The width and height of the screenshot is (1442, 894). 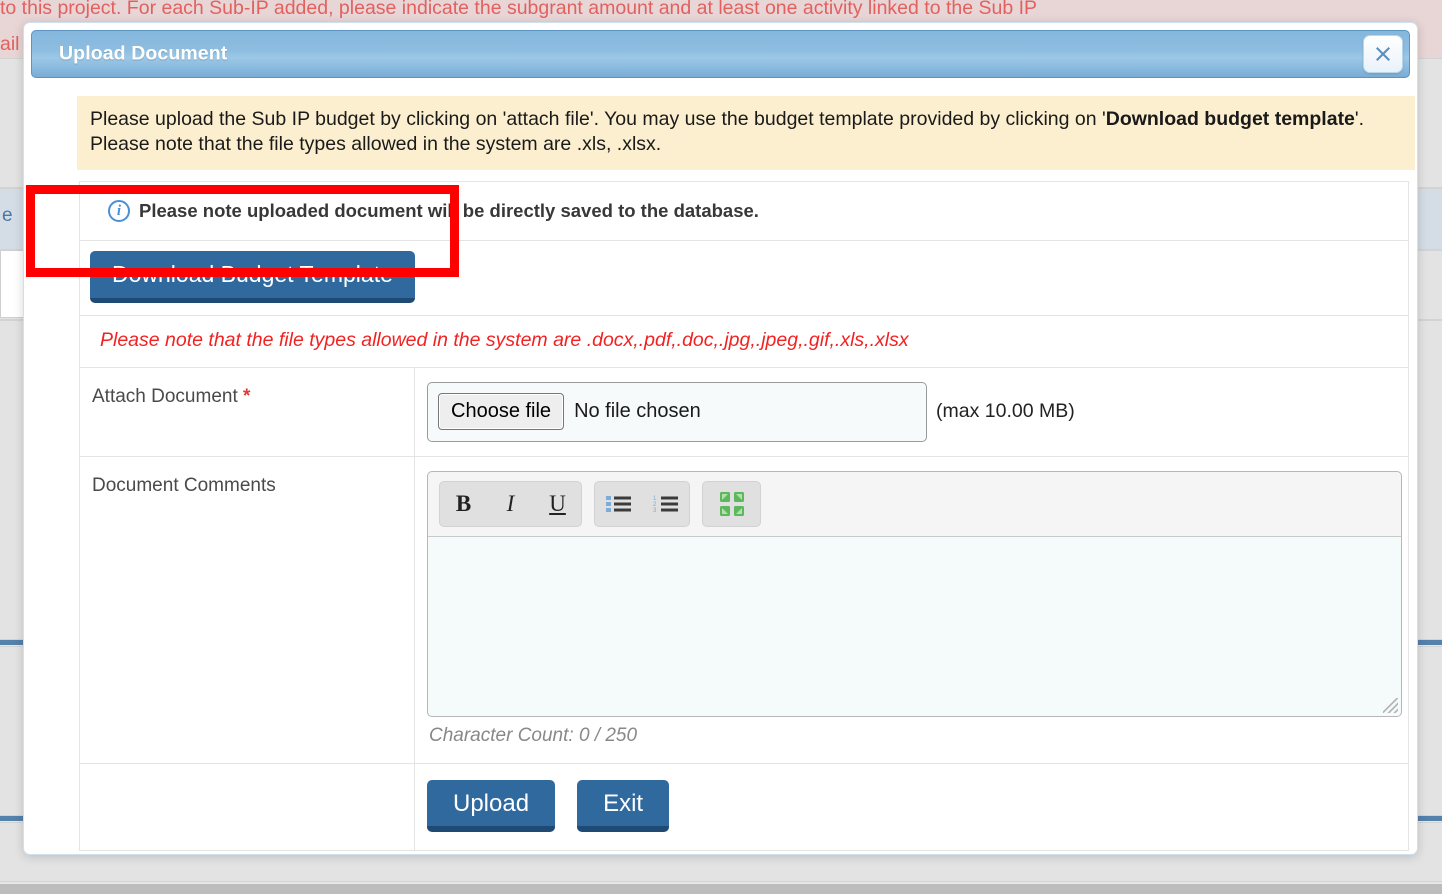 What do you see at coordinates (247, 609) in the screenshot?
I see `document-comments-label: Document Comments` at bounding box center [247, 609].